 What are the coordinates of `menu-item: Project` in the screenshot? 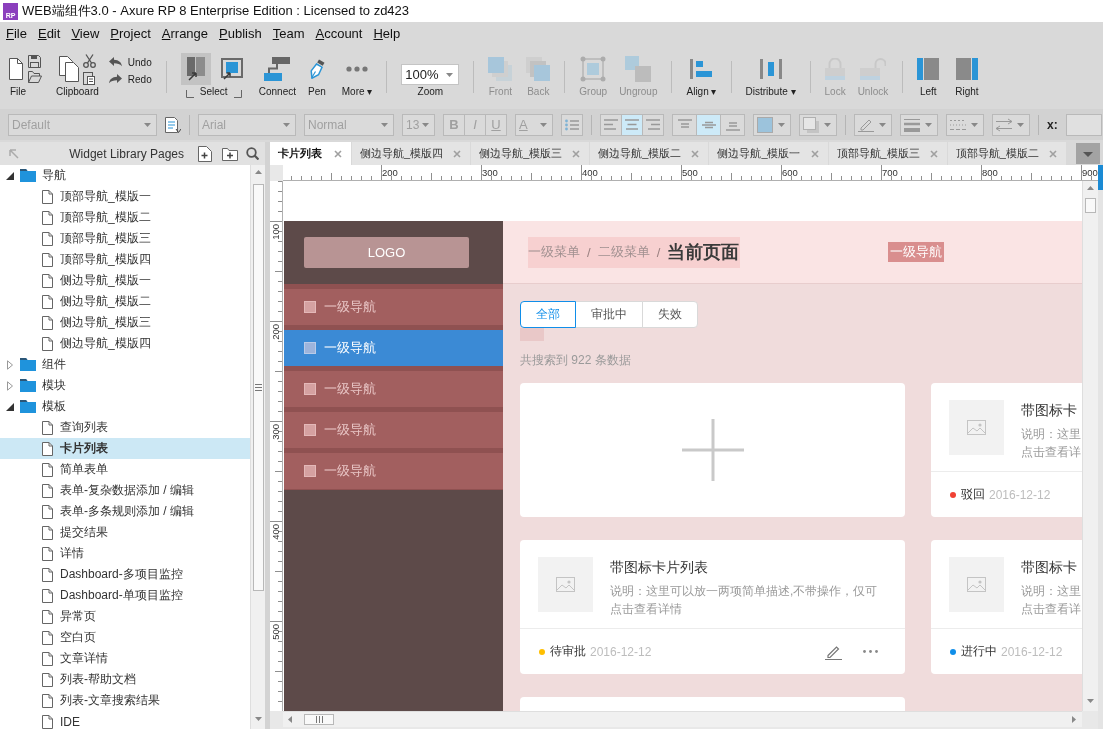 It's located at (130, 33).